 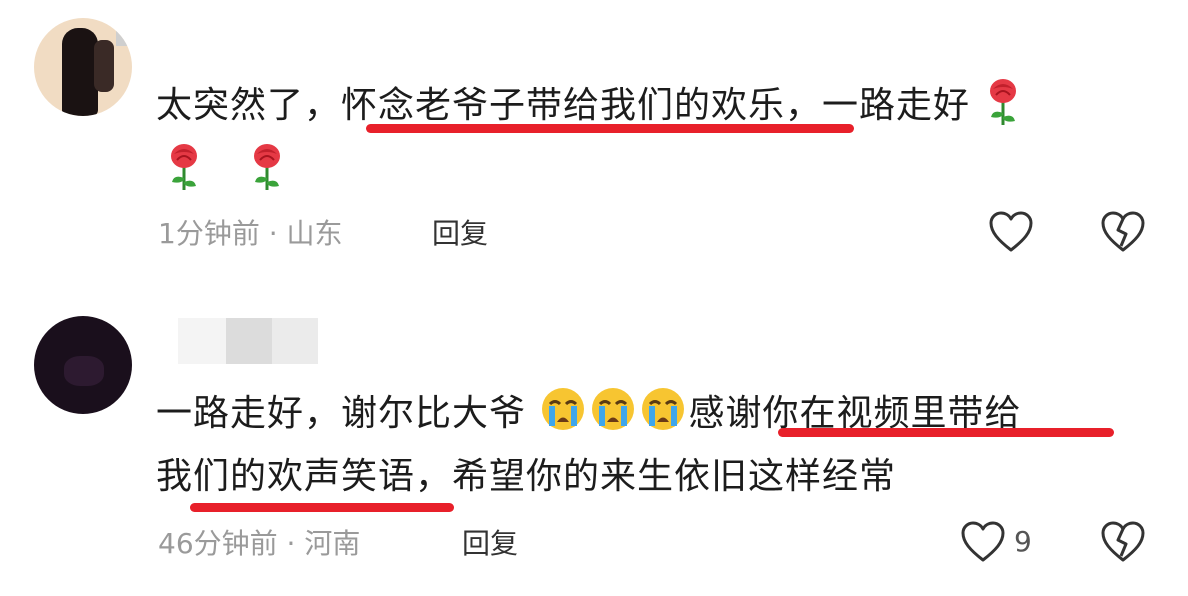 I want to click on comment-text-highlighted: 我们的欢声笑语, so click(x=286, y=476).